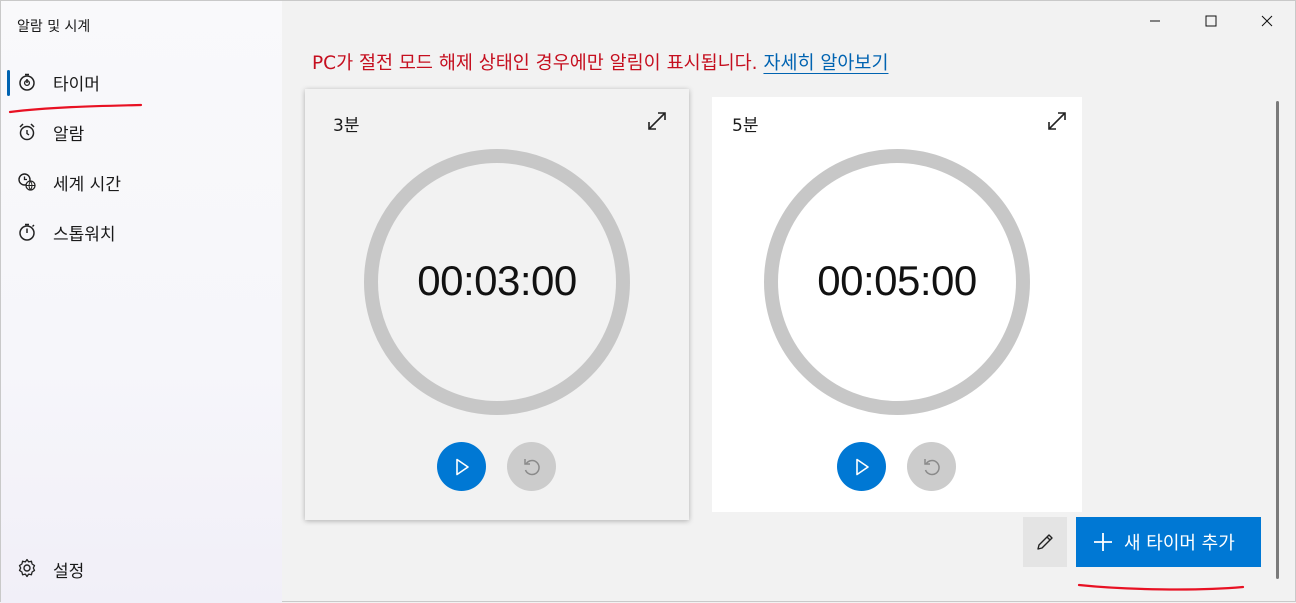 This screenshot has height=603, width=1296. I want to click on timer-display: 00:03:00, so click(497, 280).